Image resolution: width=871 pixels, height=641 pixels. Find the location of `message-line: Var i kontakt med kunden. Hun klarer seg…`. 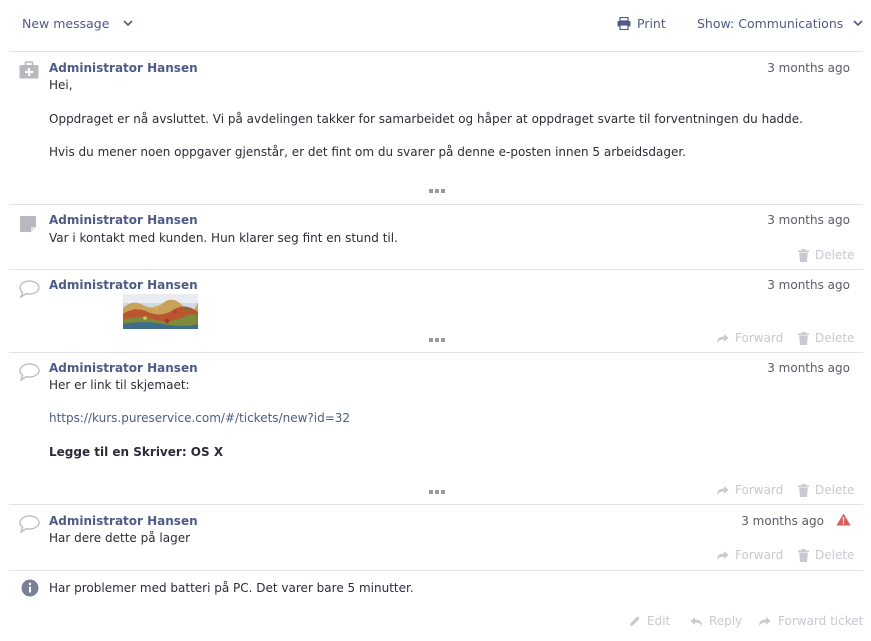

message-line: Var i kontakt med kunden. Hun klarer seg… is located at coordinates (223, 238).